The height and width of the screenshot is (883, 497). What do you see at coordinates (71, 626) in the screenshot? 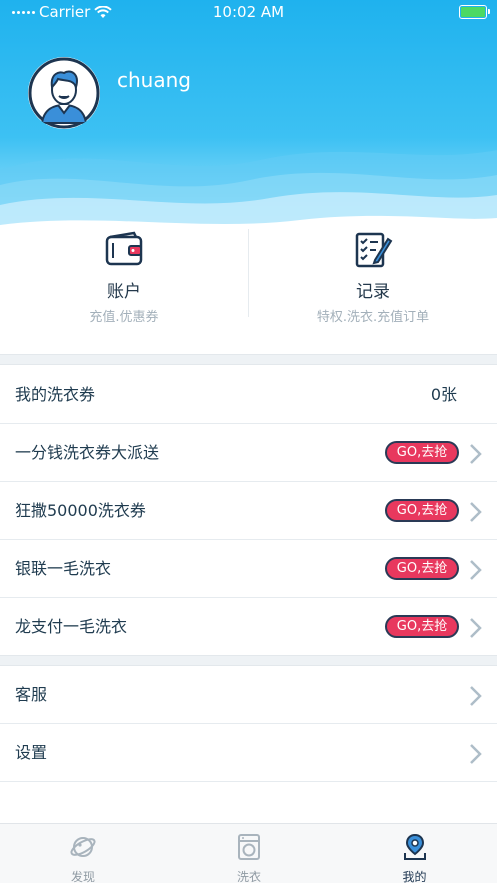
I see `promo-label: 龙支付一毛洗衣` at bounding box center [71, 626].